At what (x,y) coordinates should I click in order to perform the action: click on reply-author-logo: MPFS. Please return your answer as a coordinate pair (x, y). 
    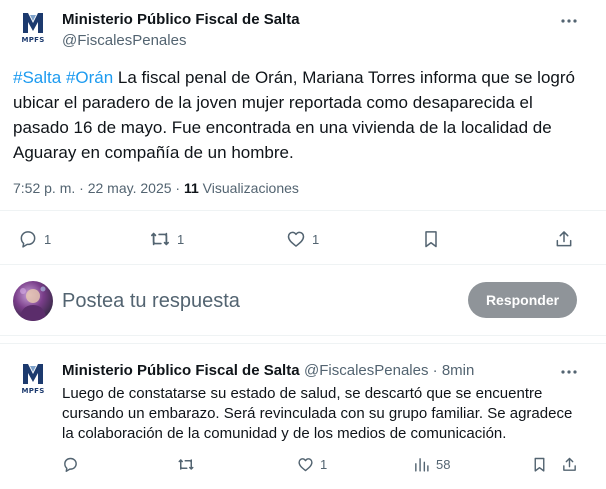
    Looking at the image, I should click on (33, 378).